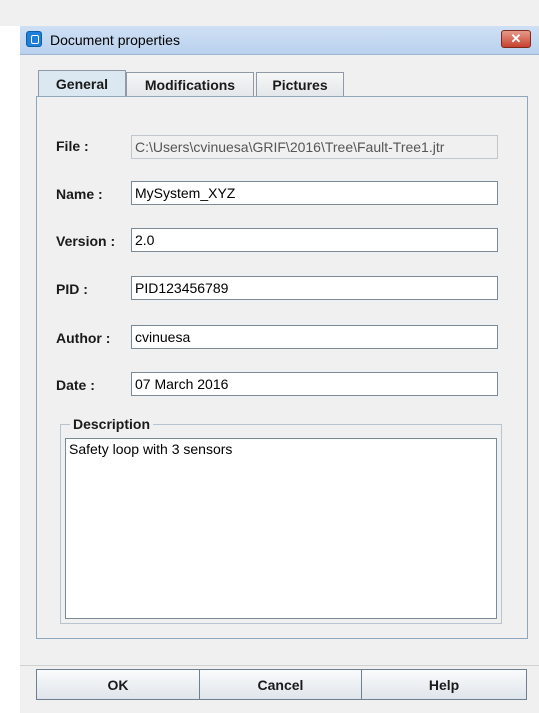 Image resolution: width=539 pixels, height=713 pixels. I want to click on pid-label: PID :, so click(72, 289).